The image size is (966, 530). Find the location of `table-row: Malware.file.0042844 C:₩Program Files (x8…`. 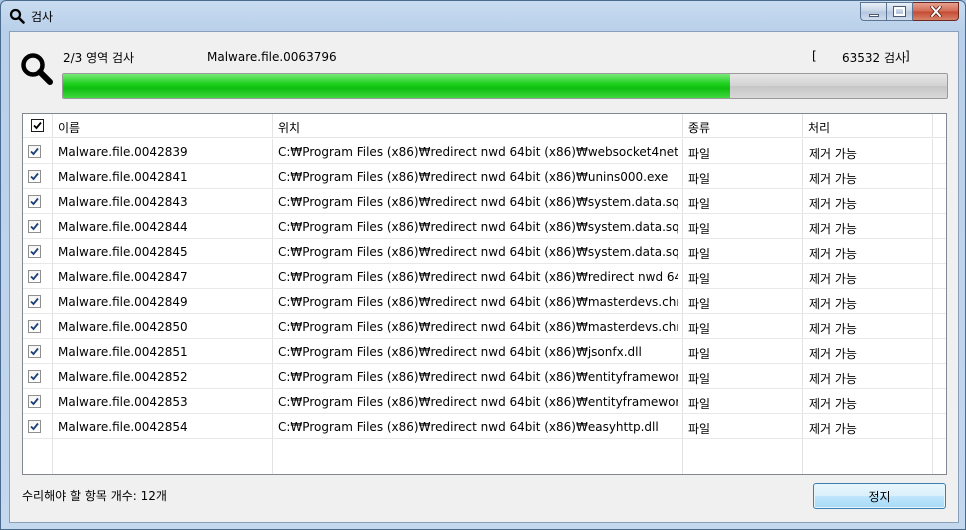

table-row: Malware.file.0042844 C:₩Program Files (x8… is located at coordinates (484, 226).